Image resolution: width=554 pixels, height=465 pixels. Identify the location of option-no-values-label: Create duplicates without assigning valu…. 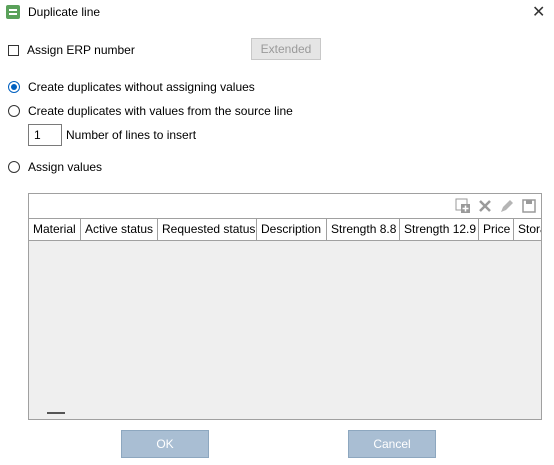
(141, 87).